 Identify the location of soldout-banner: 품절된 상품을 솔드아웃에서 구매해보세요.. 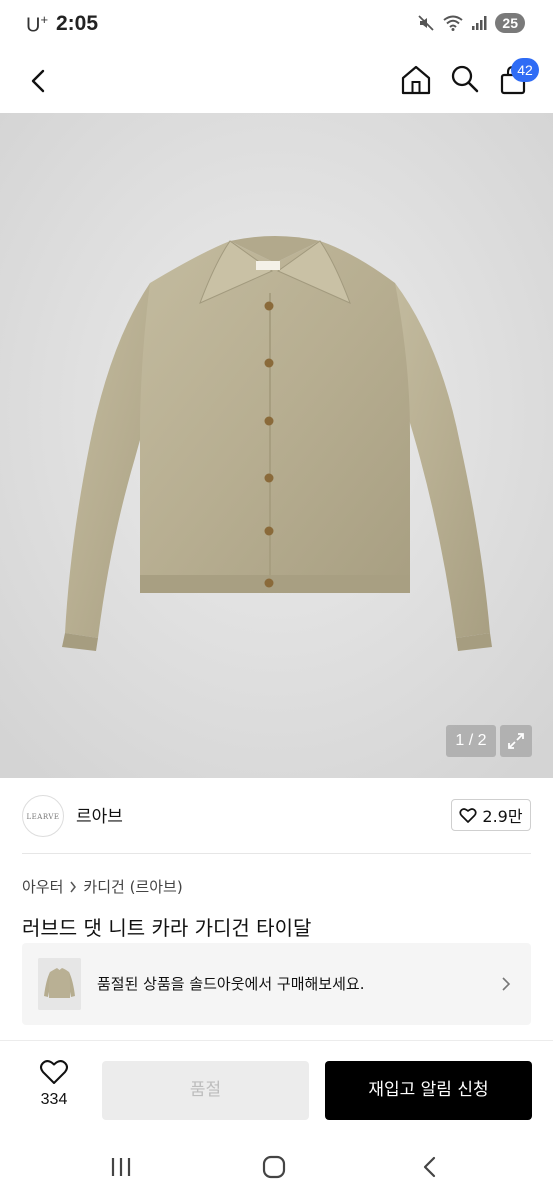
(276, 984).